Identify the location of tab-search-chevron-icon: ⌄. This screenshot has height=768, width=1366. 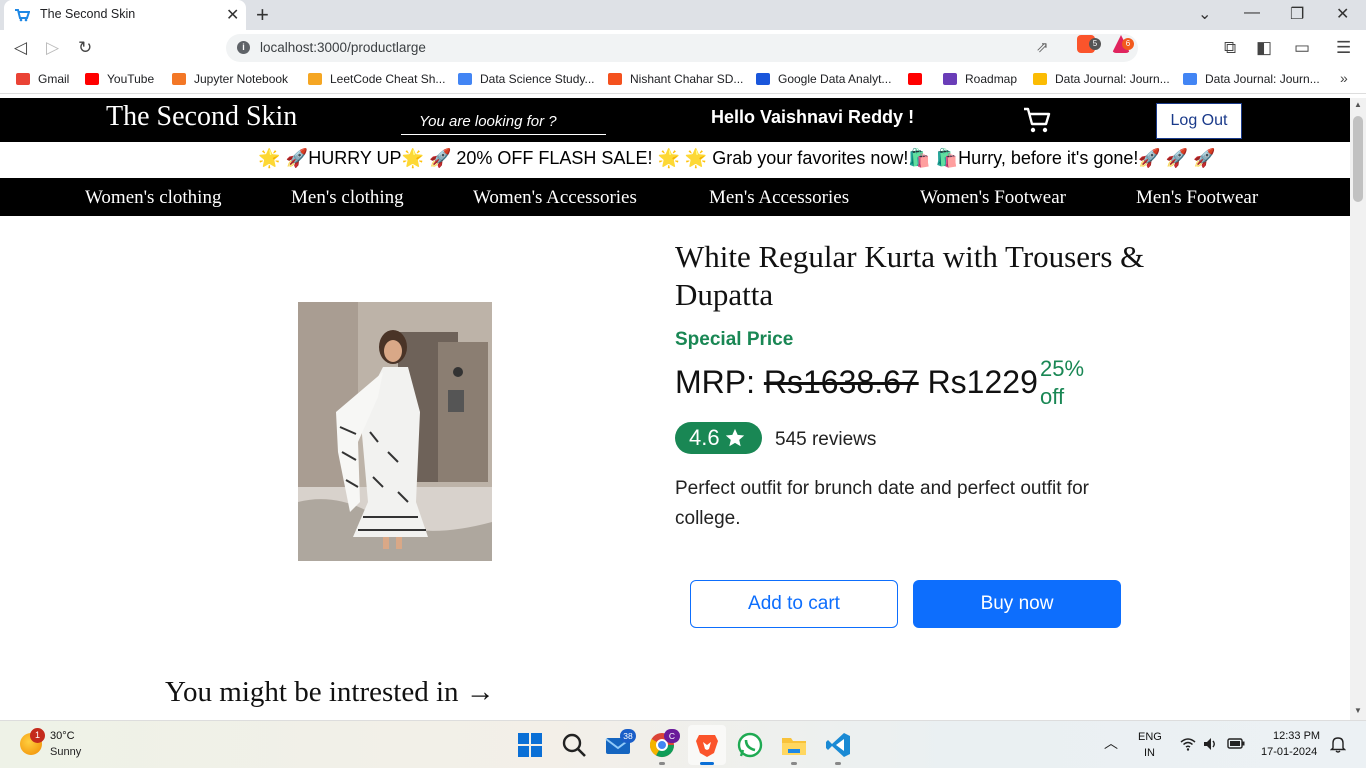
(1204, 14).